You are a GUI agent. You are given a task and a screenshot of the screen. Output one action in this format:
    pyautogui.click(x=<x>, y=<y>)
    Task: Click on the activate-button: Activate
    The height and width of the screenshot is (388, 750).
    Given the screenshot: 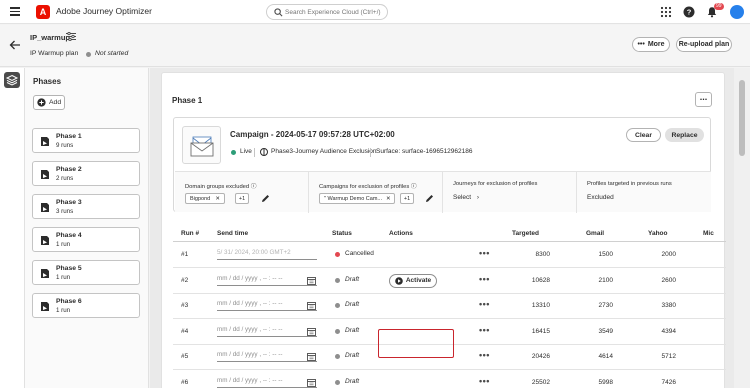 What is the action you would take?
    pyautogui.click(x=413, y=280)
    